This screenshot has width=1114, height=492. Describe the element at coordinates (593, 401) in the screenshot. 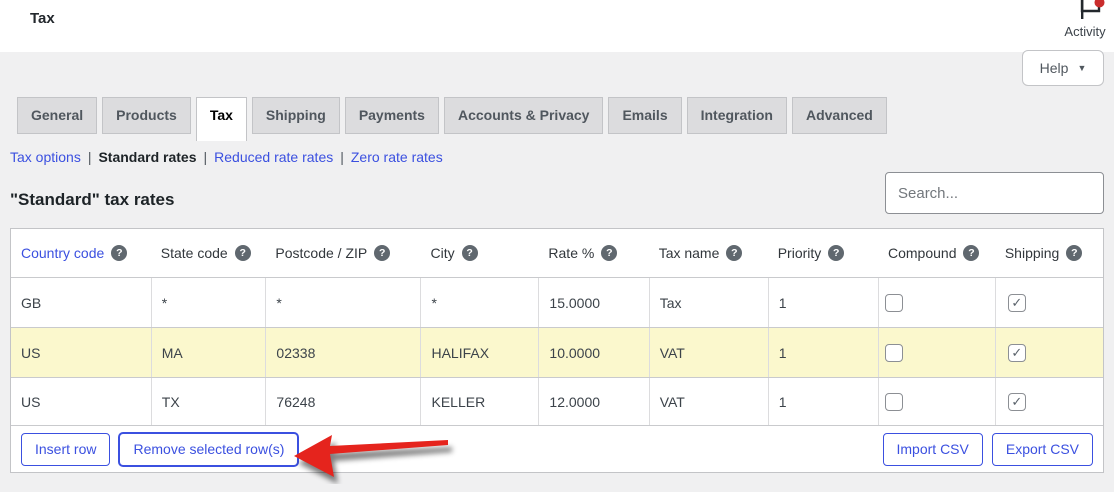

I see `cell-rate: 12.0000` at that location.